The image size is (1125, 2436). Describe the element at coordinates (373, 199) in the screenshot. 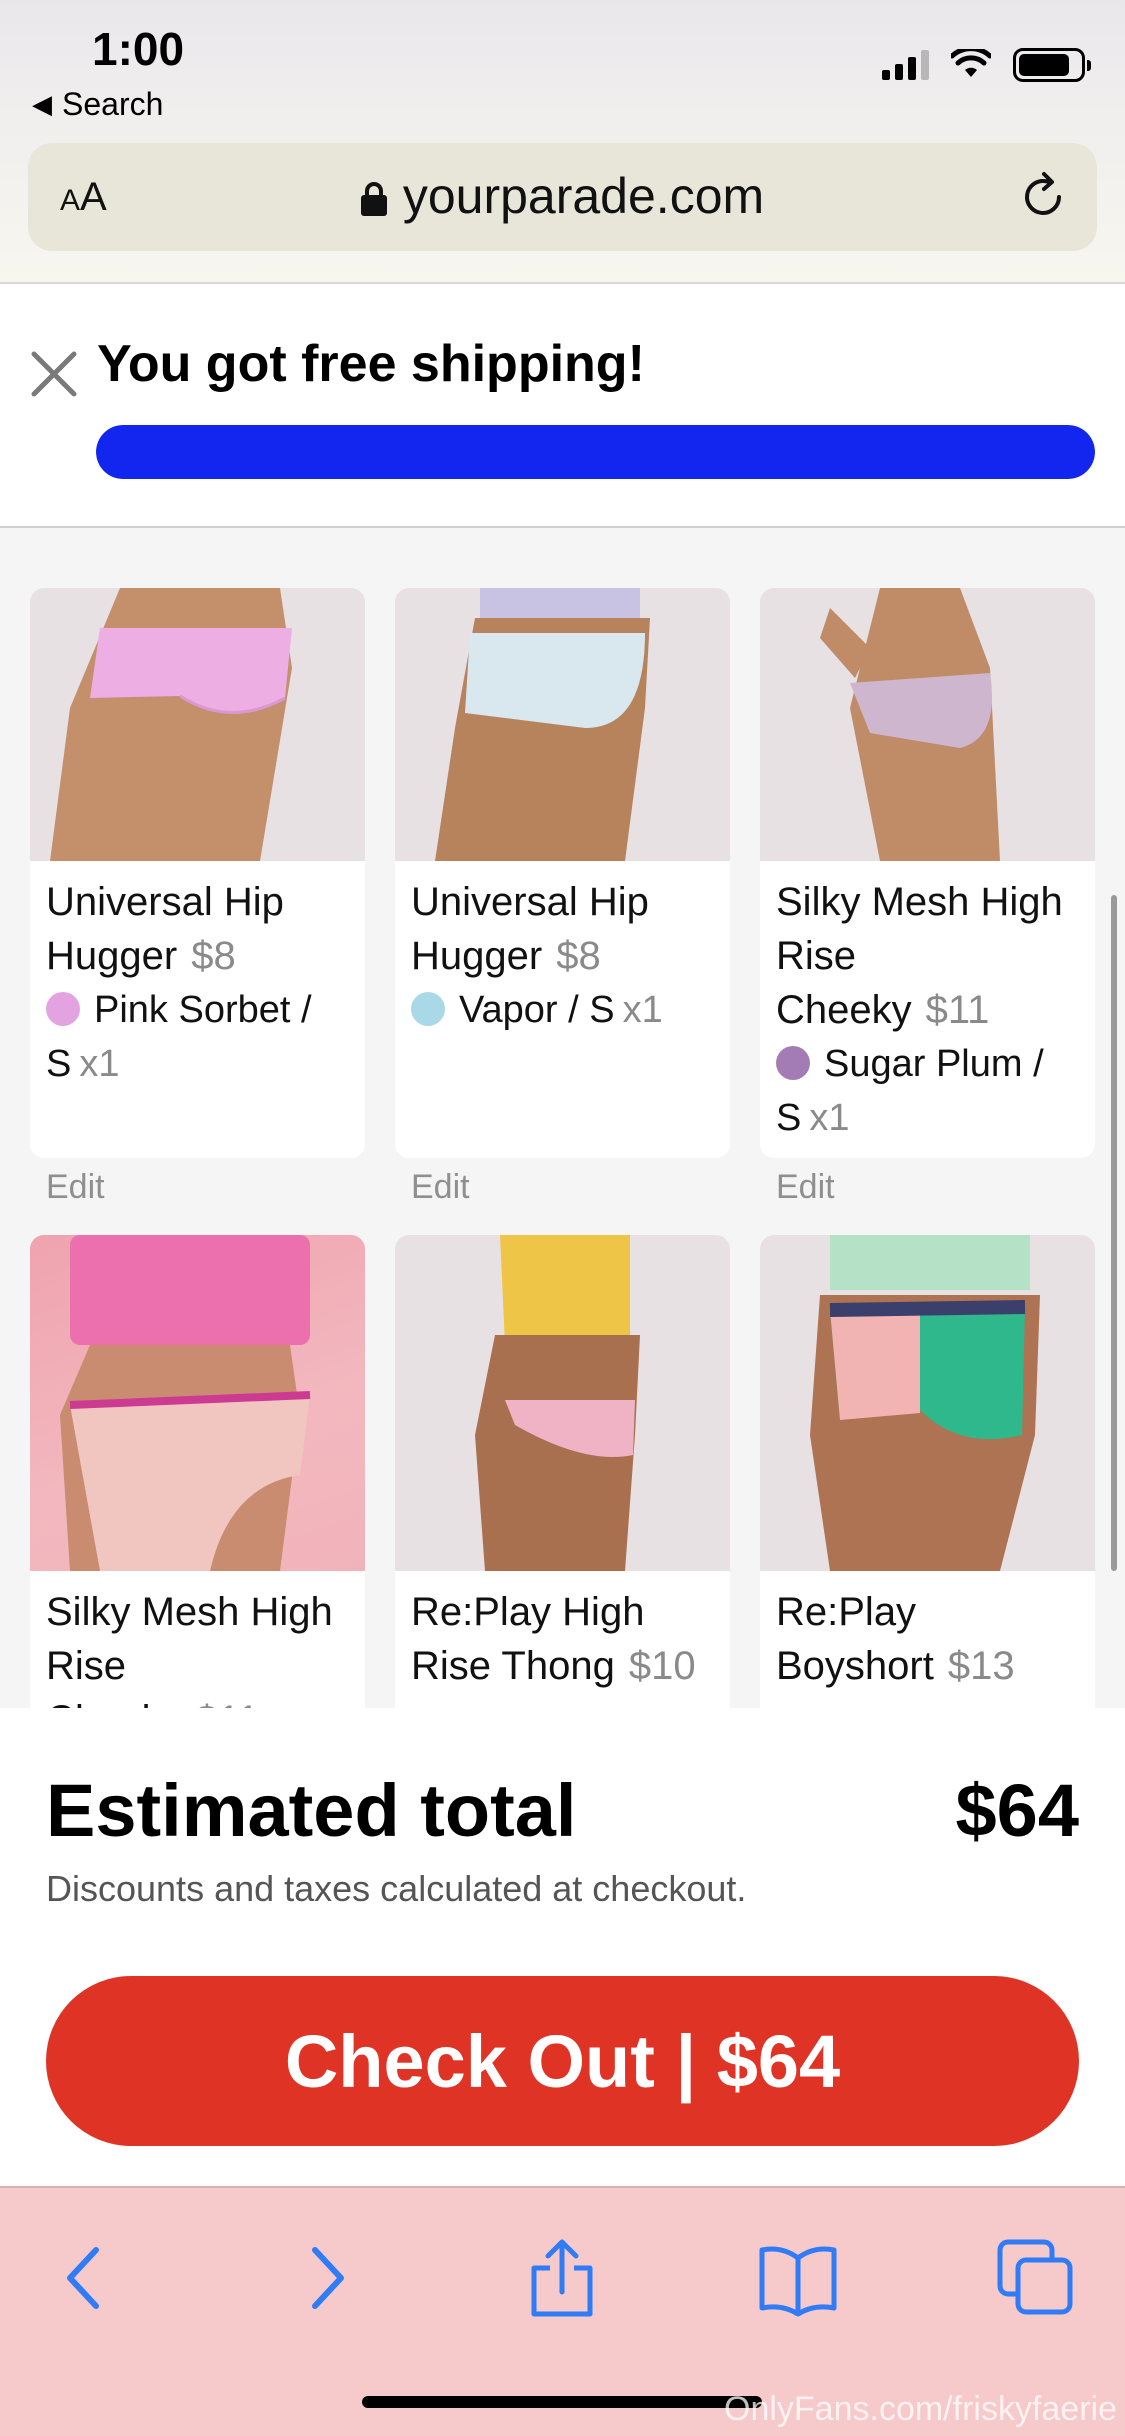

I see `lock-icon` at that location.